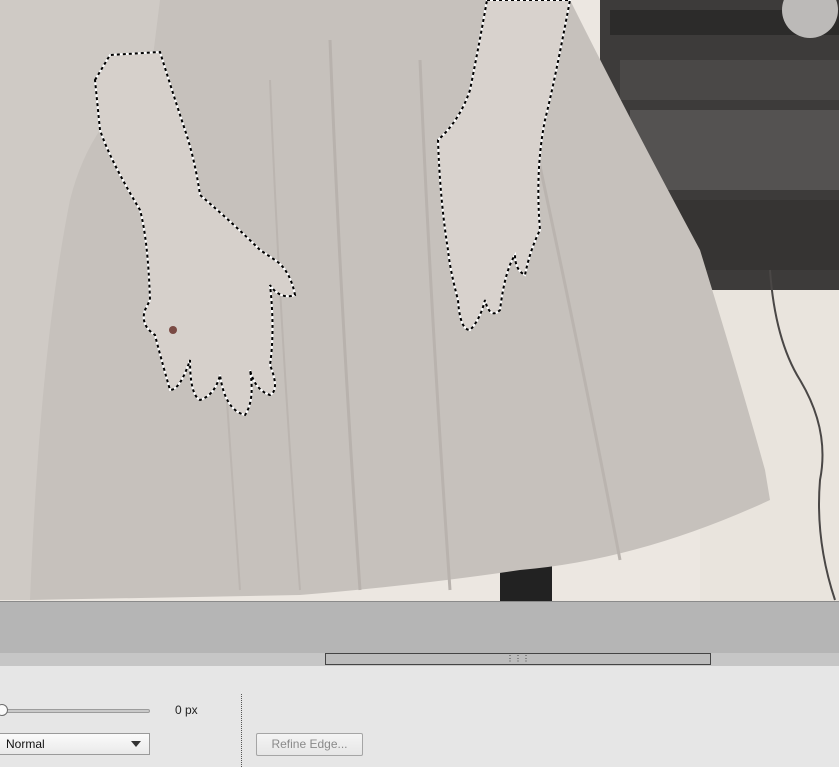 This screenshot has height=767, width=839. I want to click on panel-divider-strip, so click(419, 627).